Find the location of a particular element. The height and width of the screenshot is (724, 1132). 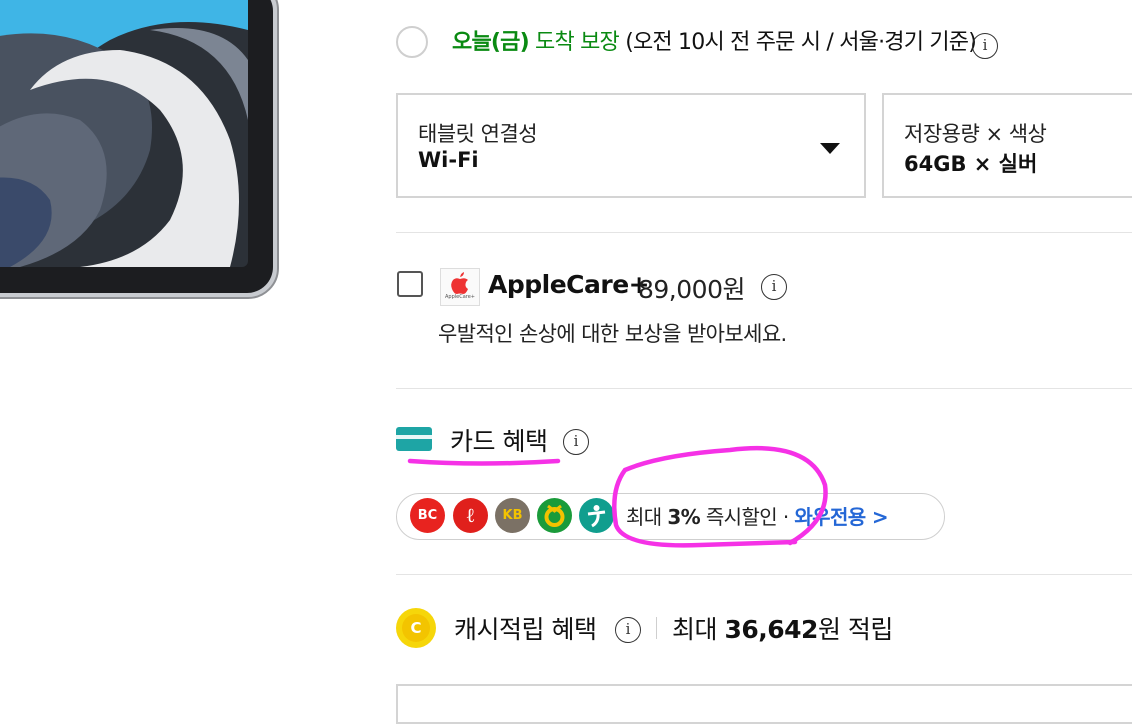

product-image is located at coordinates (139, 149).